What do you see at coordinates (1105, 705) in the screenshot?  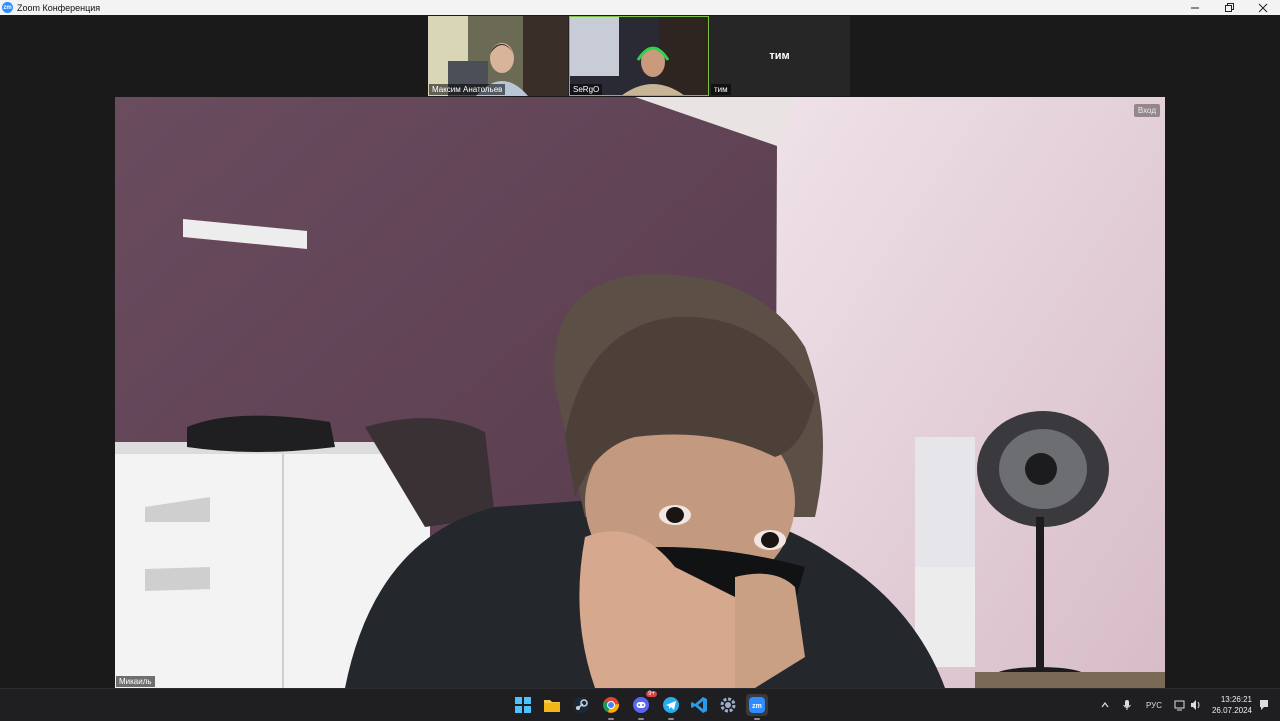 I see `chevron-up-icon` at bounding box center [1105, 705].